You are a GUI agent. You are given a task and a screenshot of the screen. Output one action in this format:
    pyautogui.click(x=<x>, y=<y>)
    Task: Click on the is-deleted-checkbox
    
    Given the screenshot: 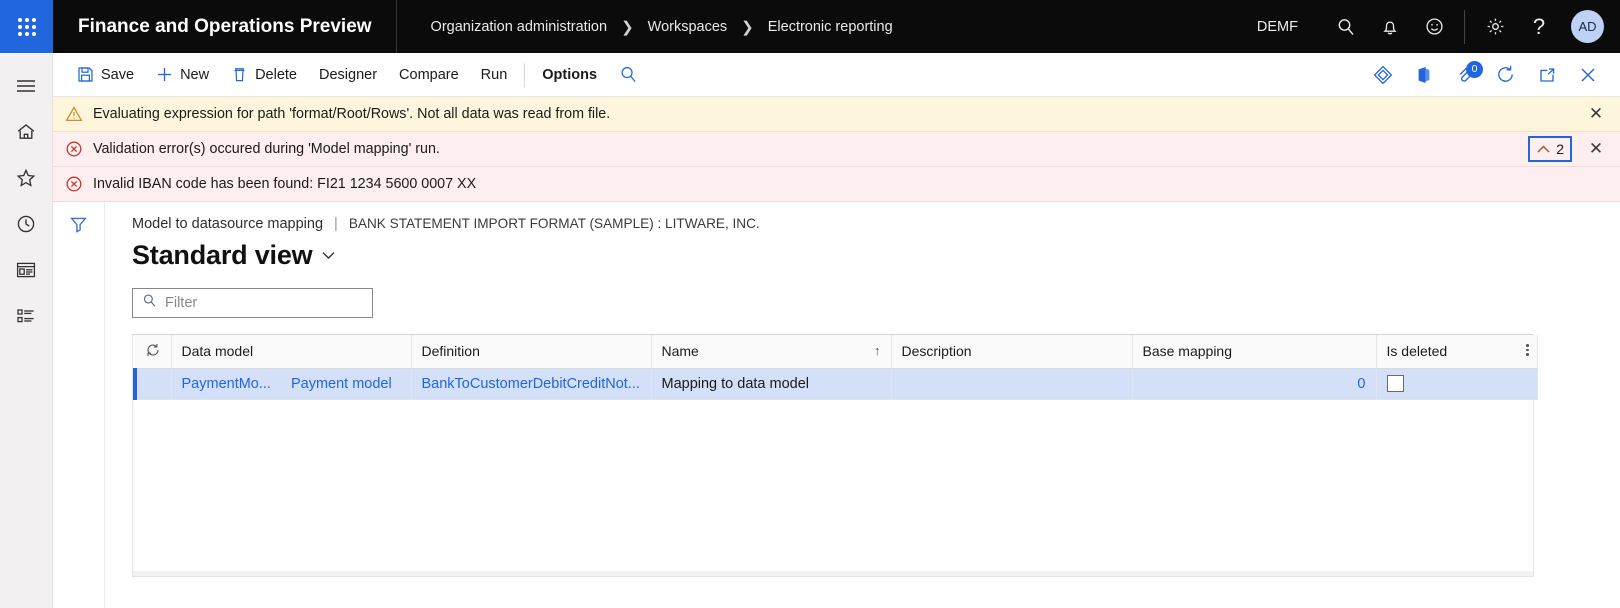 What is the action you would take?
    pyautogui.click(x=1395, y=383)
    